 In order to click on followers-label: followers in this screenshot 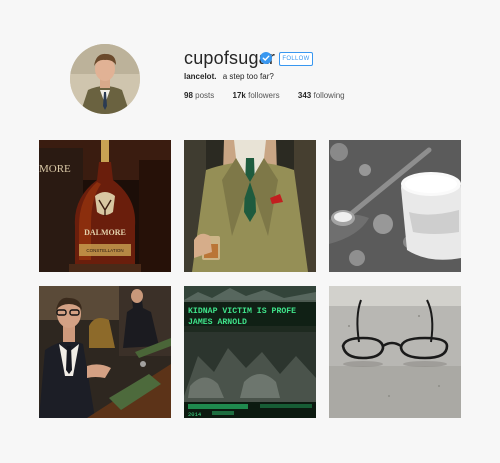, I will do `click(264, 95)`.